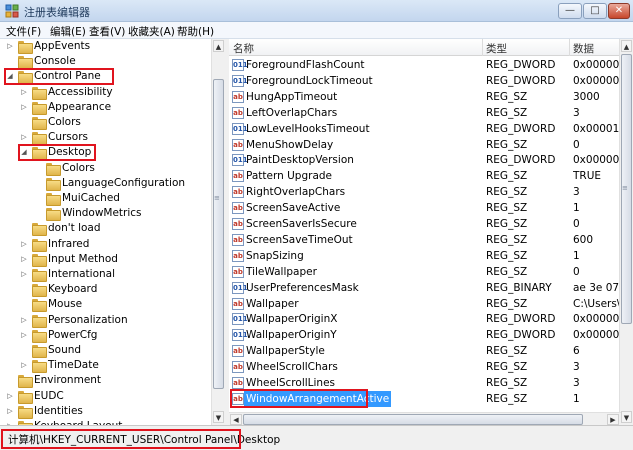  I want to click on tree-item-label: Console, so click(55, 61).